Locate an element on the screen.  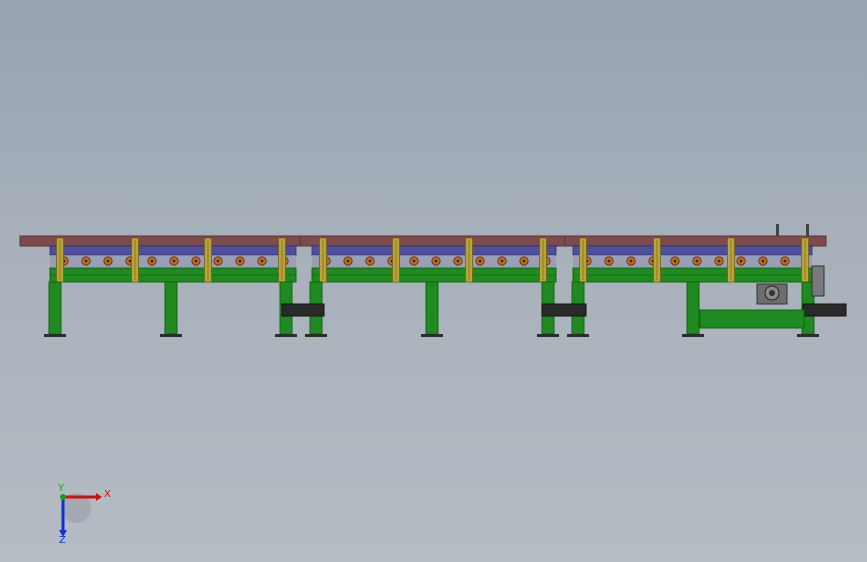
x-axis-label: X is located at coordinates (107, 494).